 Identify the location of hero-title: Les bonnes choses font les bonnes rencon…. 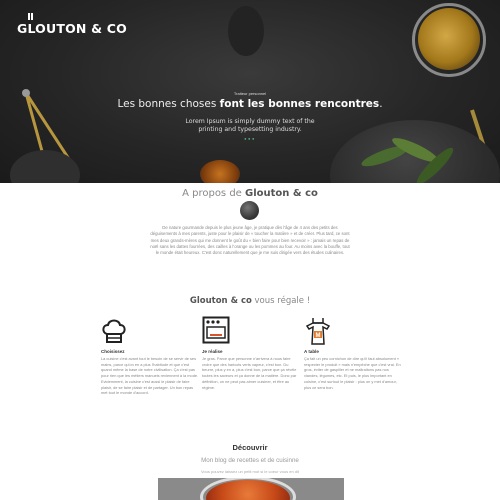
(250, 104).